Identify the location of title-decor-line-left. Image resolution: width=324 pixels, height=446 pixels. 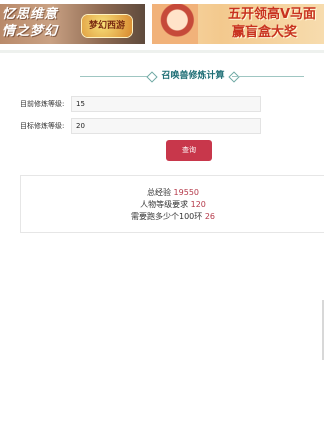
(116, 76).